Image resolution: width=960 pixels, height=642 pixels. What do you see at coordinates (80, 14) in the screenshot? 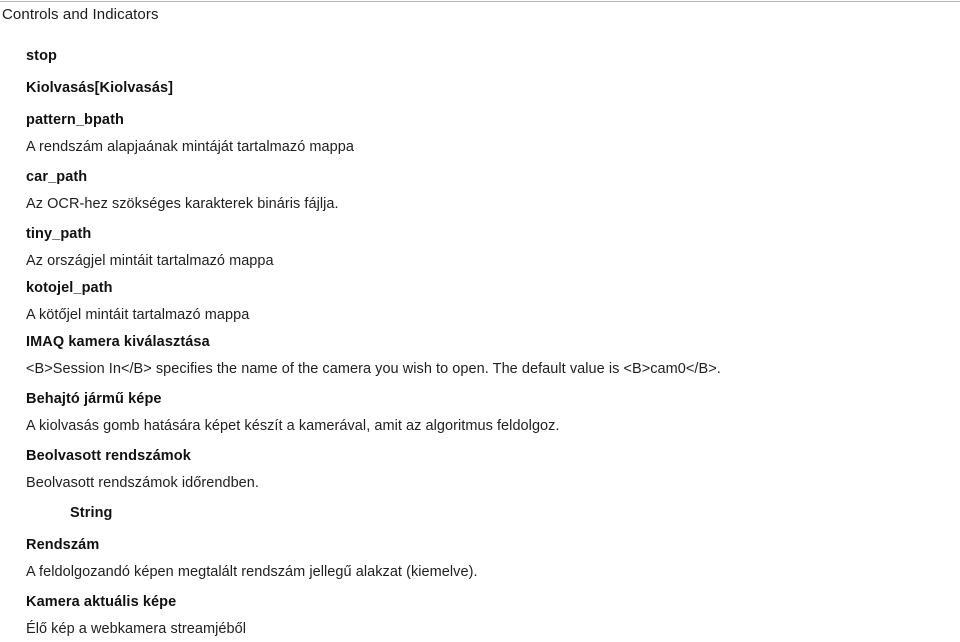
I see `page-title: Controls and Indicators` at bounding box center [80, 14].